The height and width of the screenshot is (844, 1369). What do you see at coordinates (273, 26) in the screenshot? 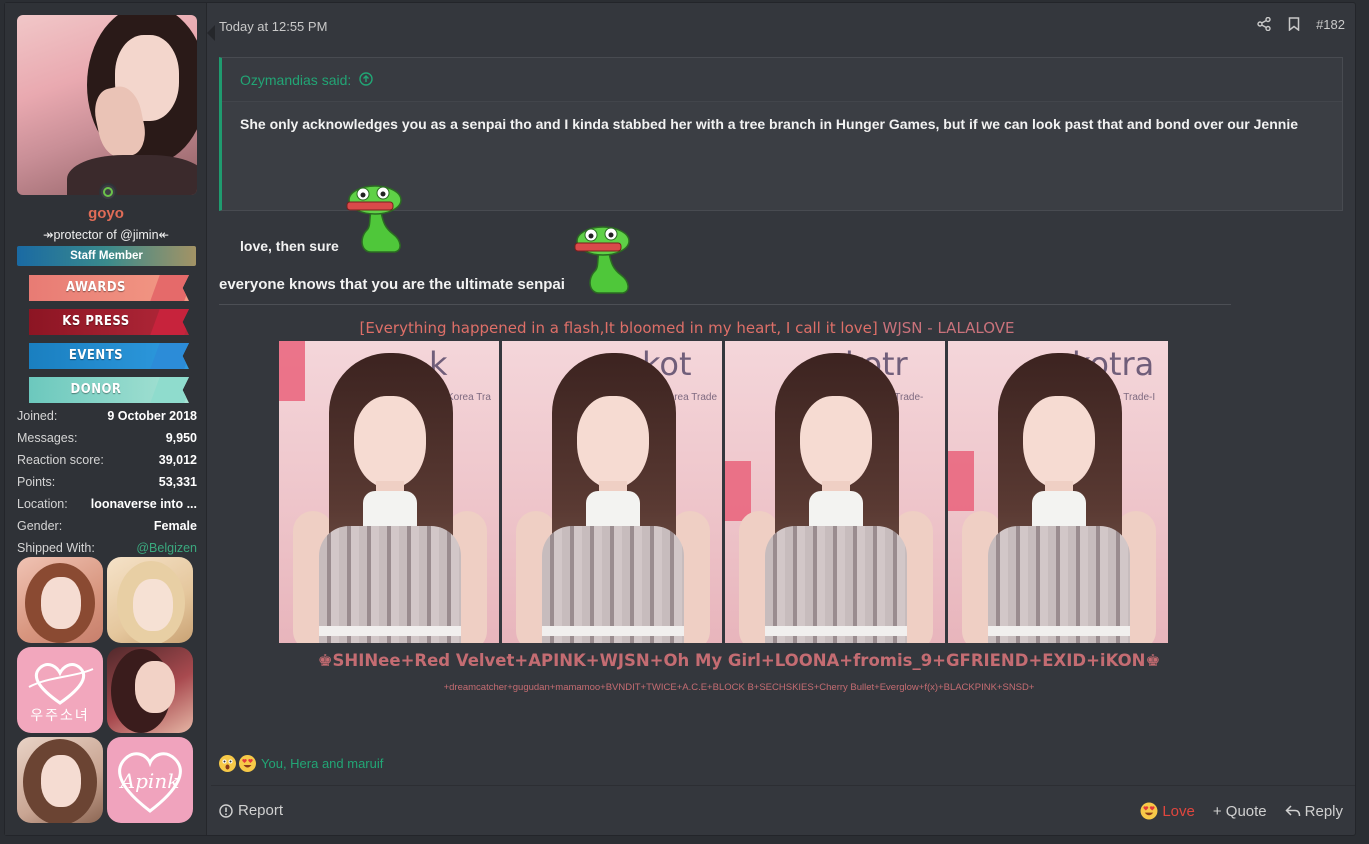
I see `post-timestamp: Today at 12:55 PM` at bounding box center [273, 26].